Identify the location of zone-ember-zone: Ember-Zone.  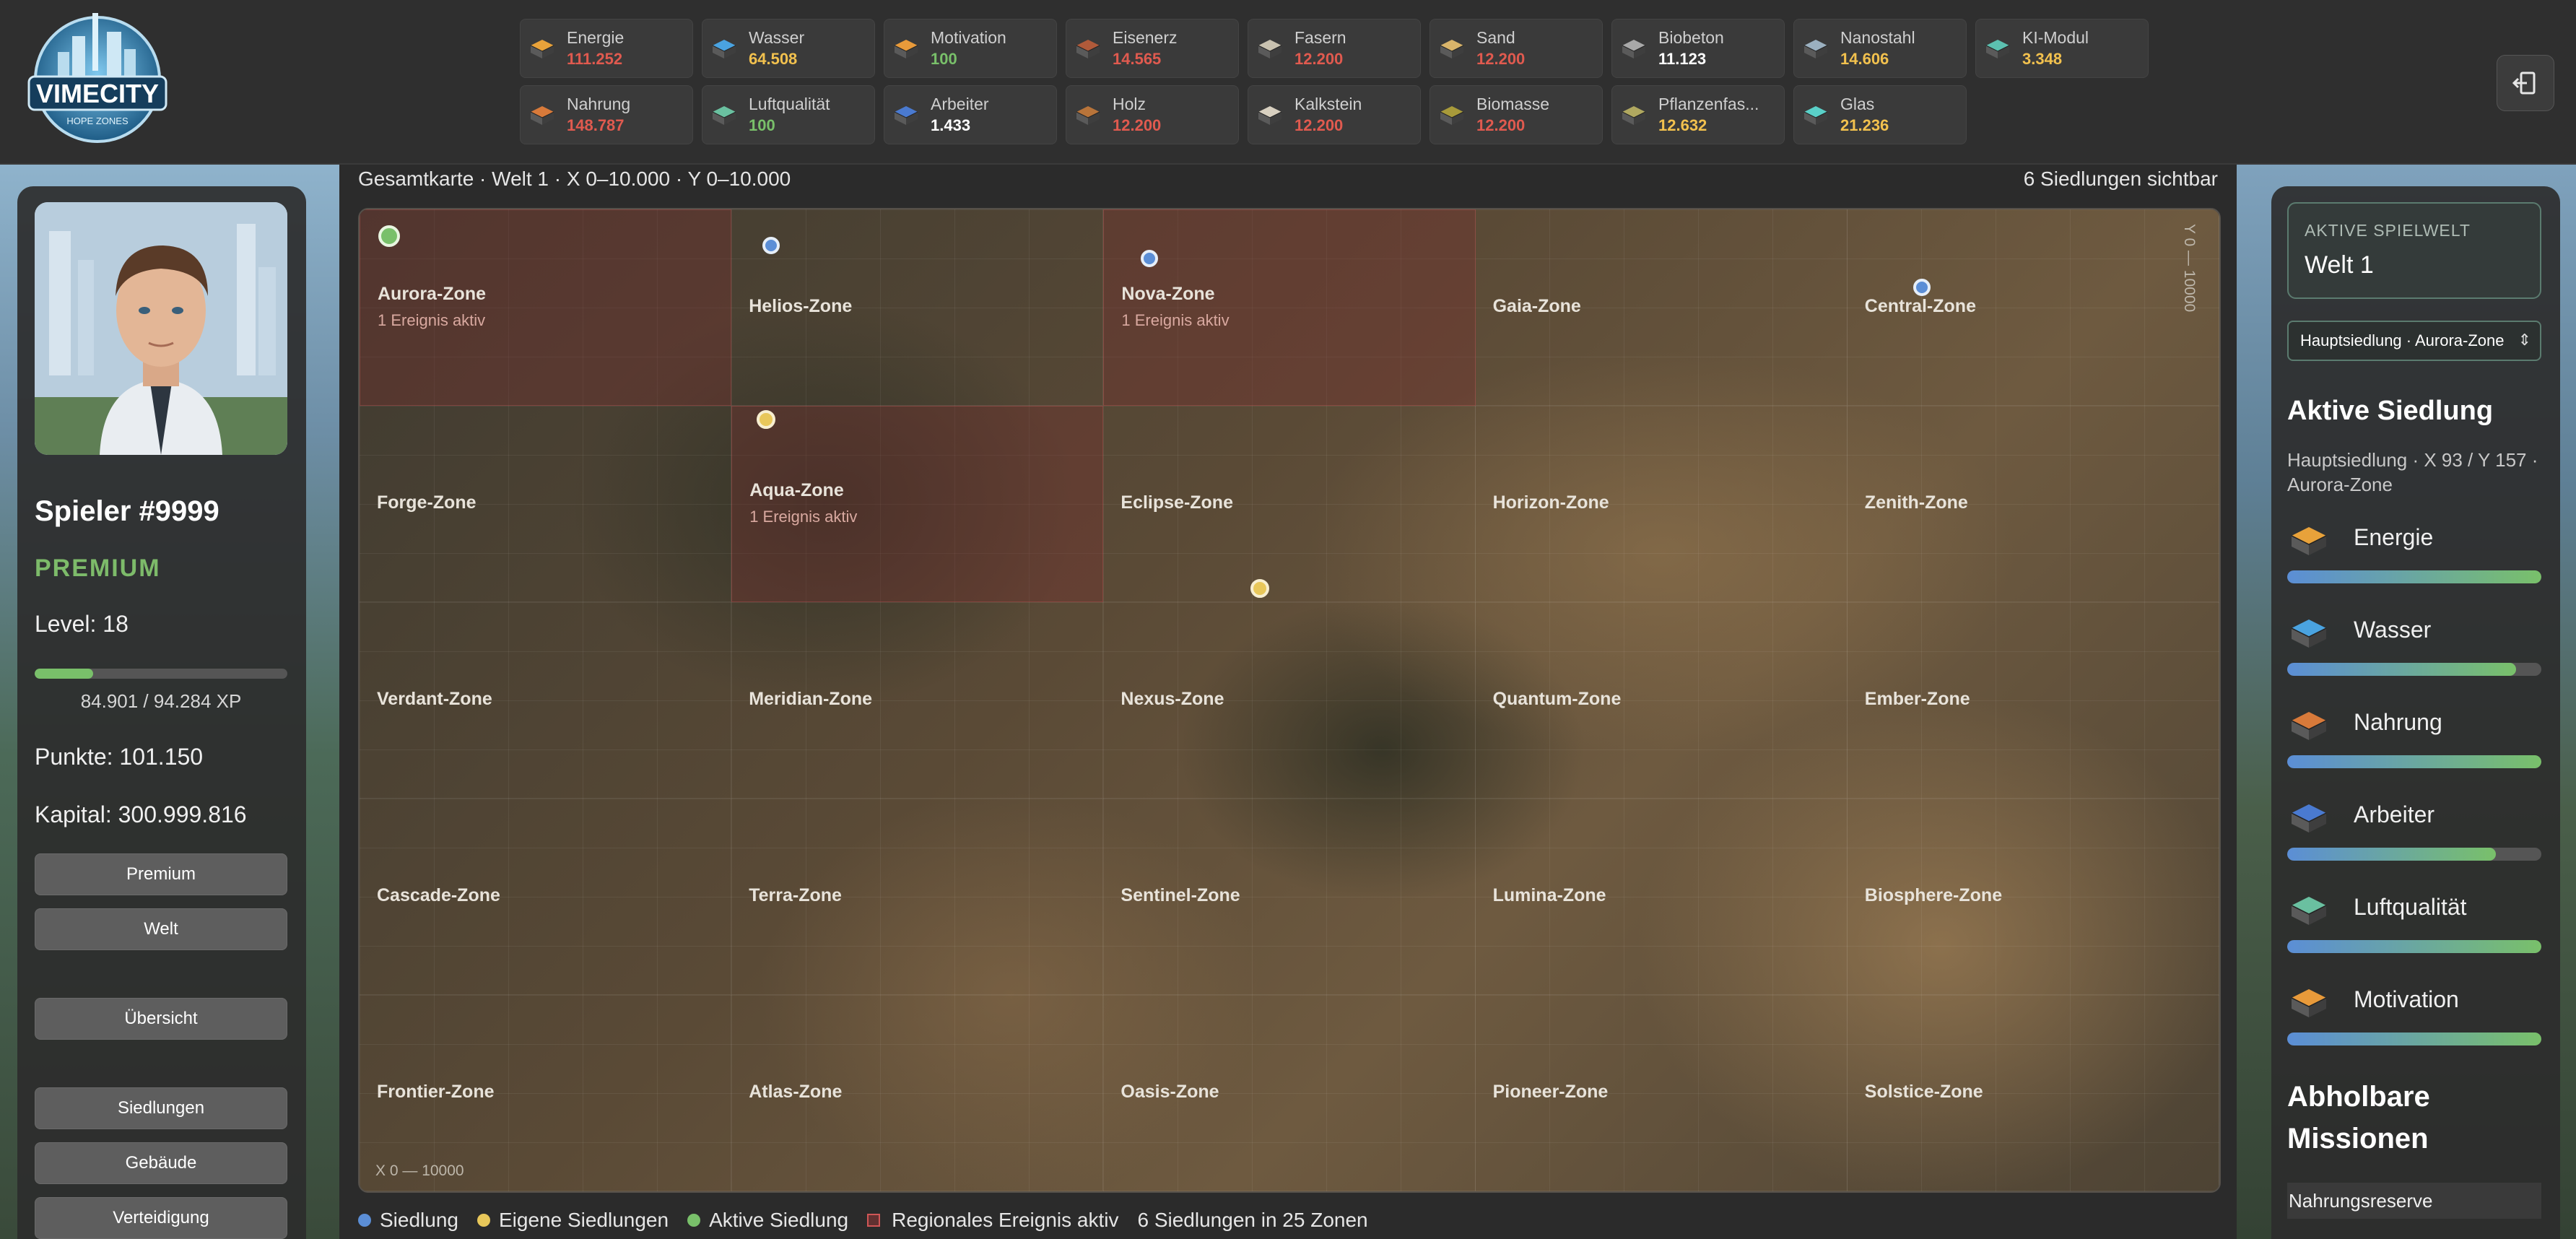
(2033, 700).